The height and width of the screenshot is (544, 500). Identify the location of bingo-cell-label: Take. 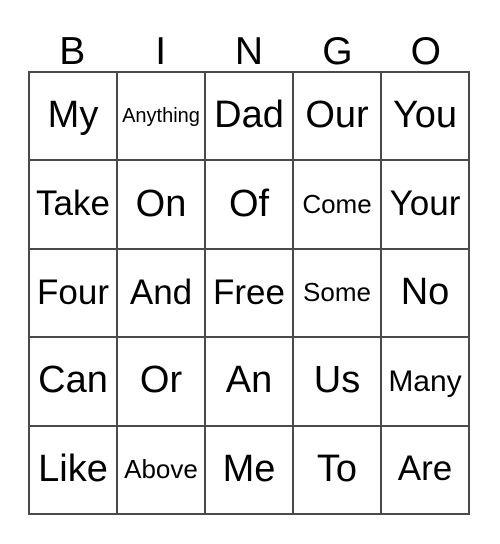
(73, 204).